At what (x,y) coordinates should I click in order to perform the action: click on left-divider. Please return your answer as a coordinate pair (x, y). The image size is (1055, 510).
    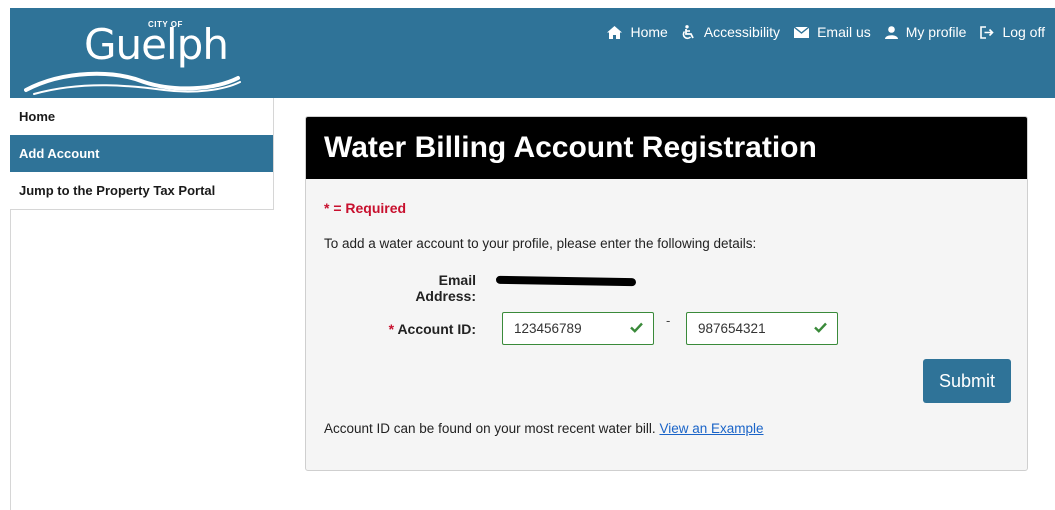
    Looking at the image, I should click on (10, 359).